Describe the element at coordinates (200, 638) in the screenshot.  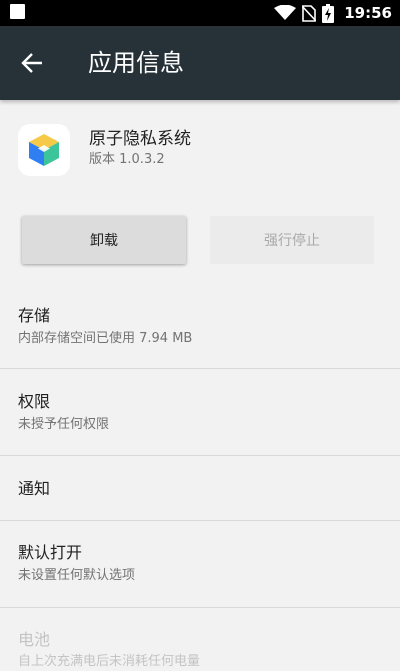
I see `battery-section: 电池 自上次充满电后未消耗任何电量` at that location.